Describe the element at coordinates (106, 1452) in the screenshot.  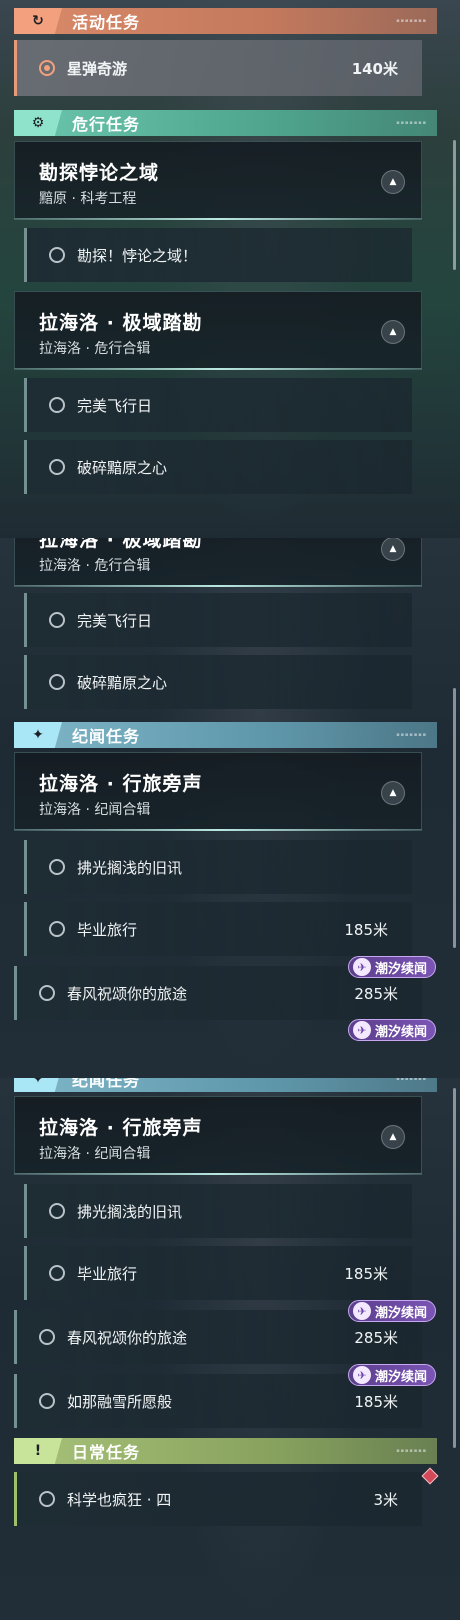
I see `category-label: 日常任务` at that location.